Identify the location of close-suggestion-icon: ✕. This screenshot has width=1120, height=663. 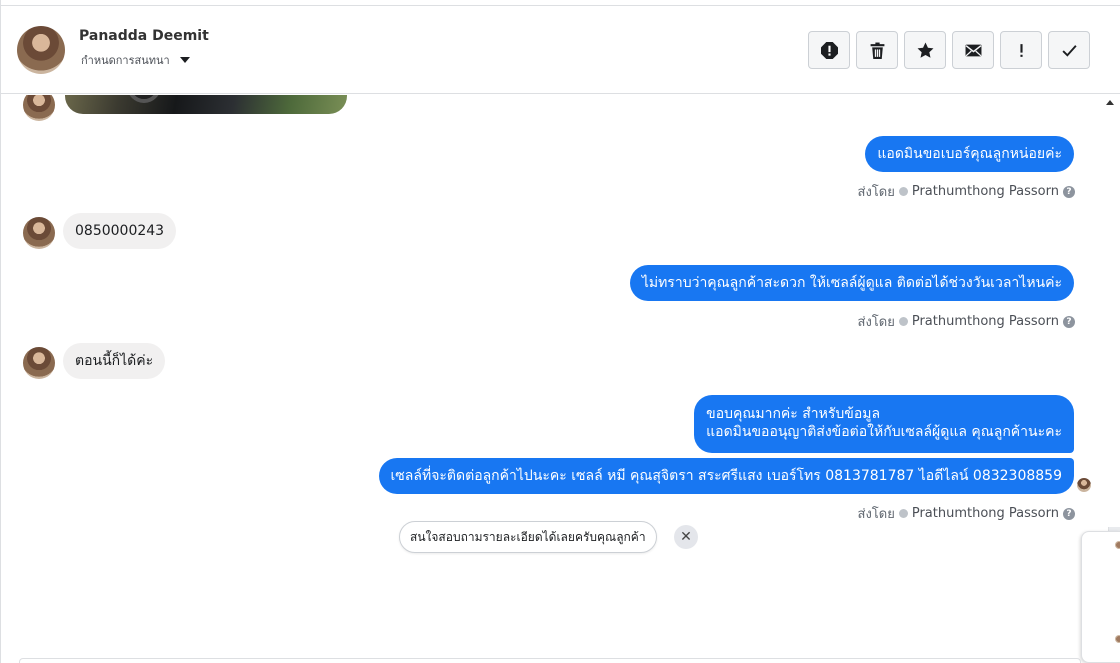
(686, 537).